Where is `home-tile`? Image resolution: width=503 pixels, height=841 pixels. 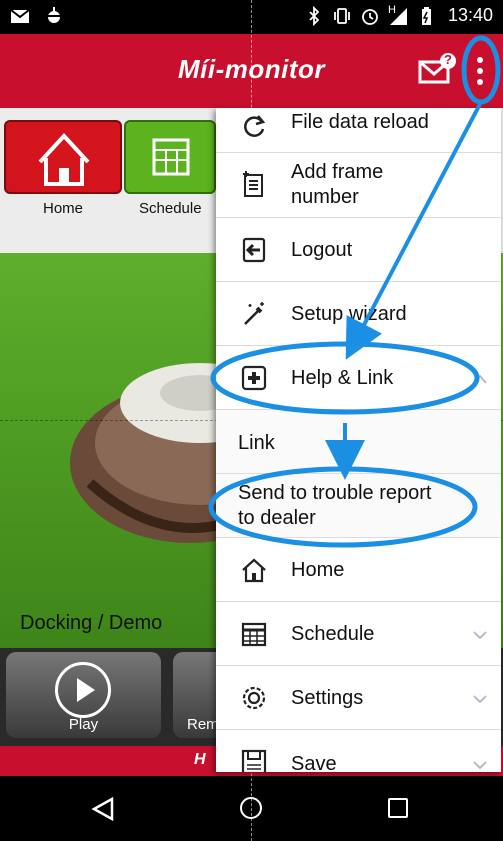
home-tile is located at coordinates (63, 157).